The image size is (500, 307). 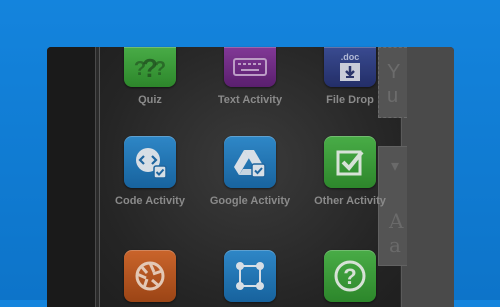 What do you see at coordinates (396, 221) in the screenshot?
I see `side-card-2-text-1: A` at bounding box center [396, 221].